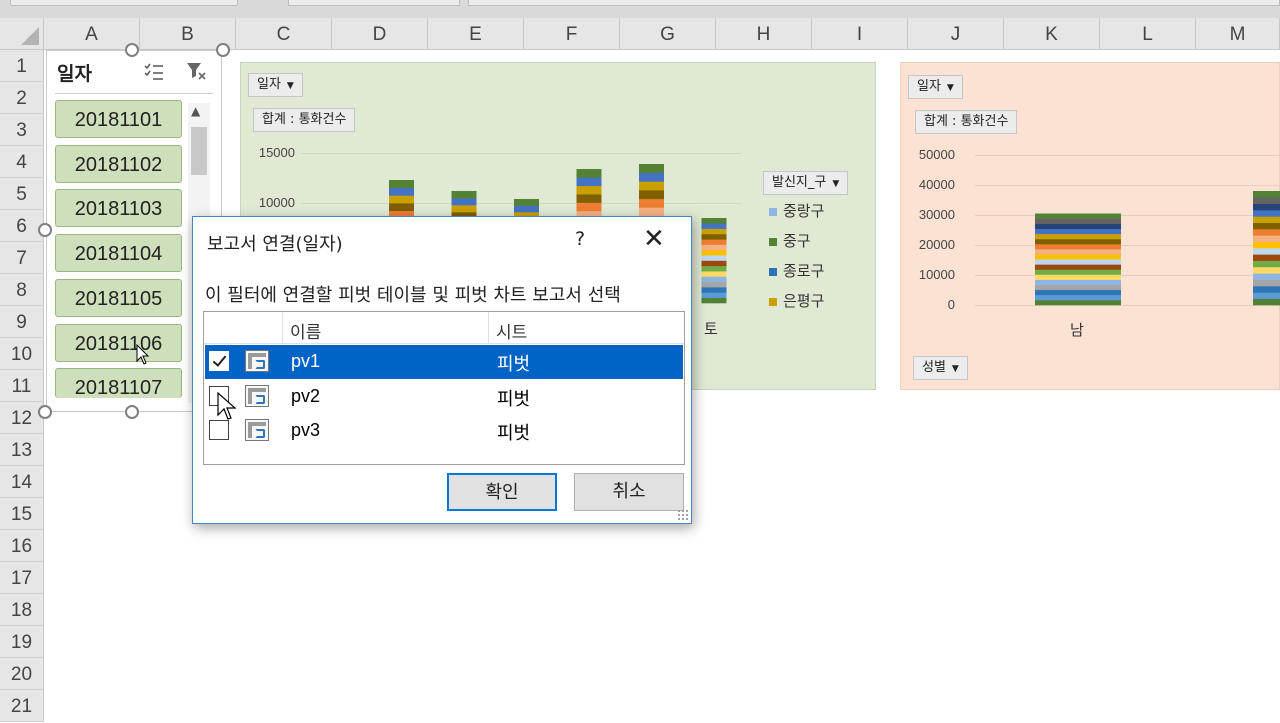  I want to click on row-header-12: 12, so click(22, 418).